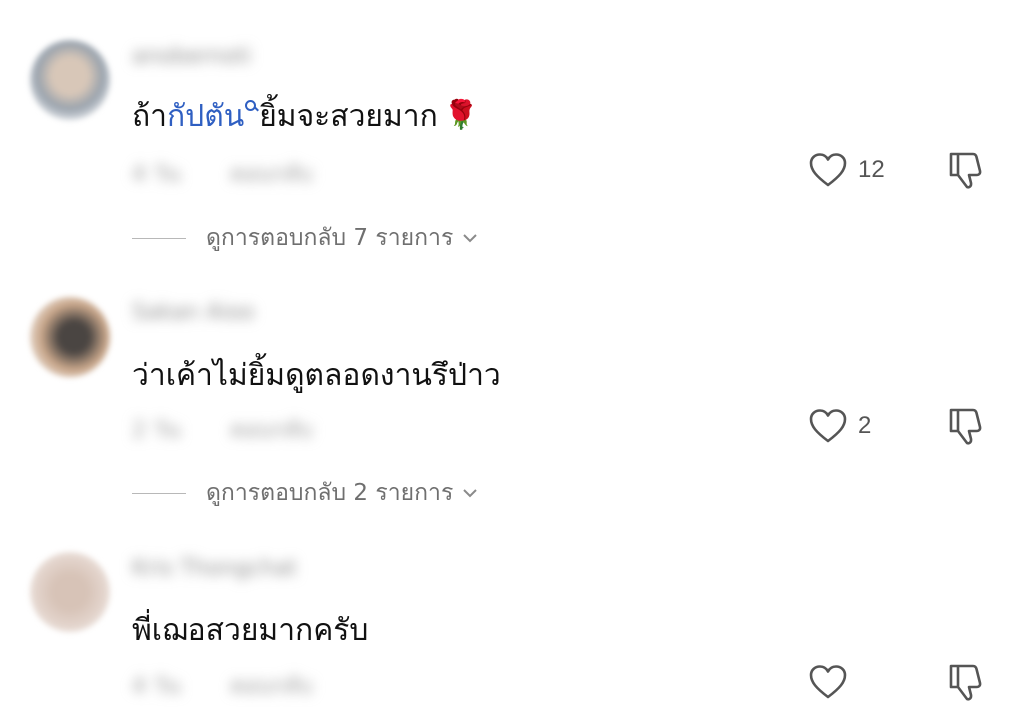 This screenshot has width=1024, height=725. I want to click on view-replies-label: ดูการตอบกลับ 7 รายการ, so click(330, 238).